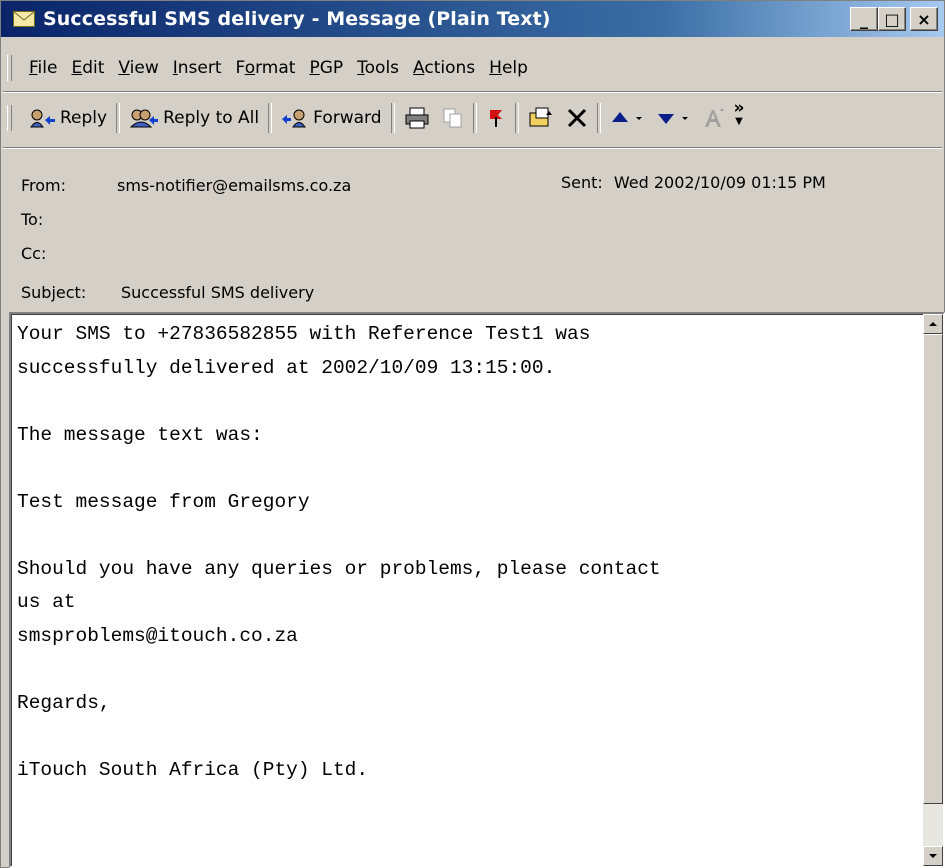 The width and height of the screenshot is (945, 868). What do you see at coordinates (218, 292) in the screenshot?
I see `subject-value: Successful SMS delivery` at bounding box center [218, 292].